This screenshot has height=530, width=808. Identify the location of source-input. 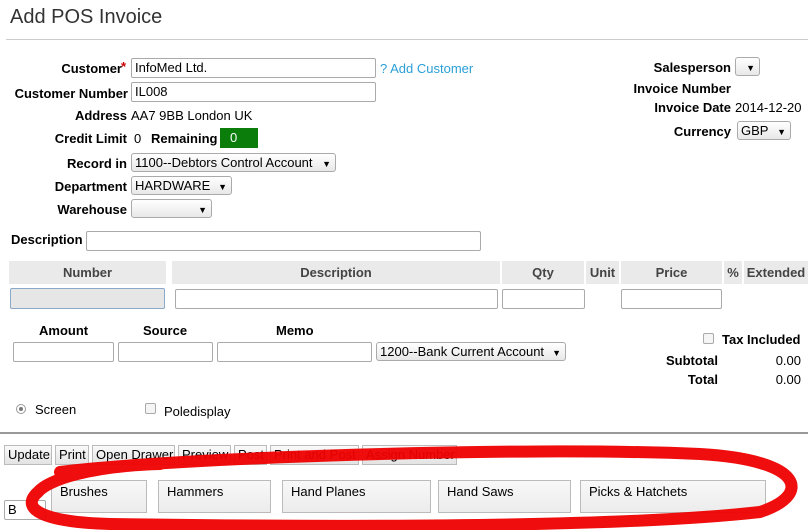
(165, 352).